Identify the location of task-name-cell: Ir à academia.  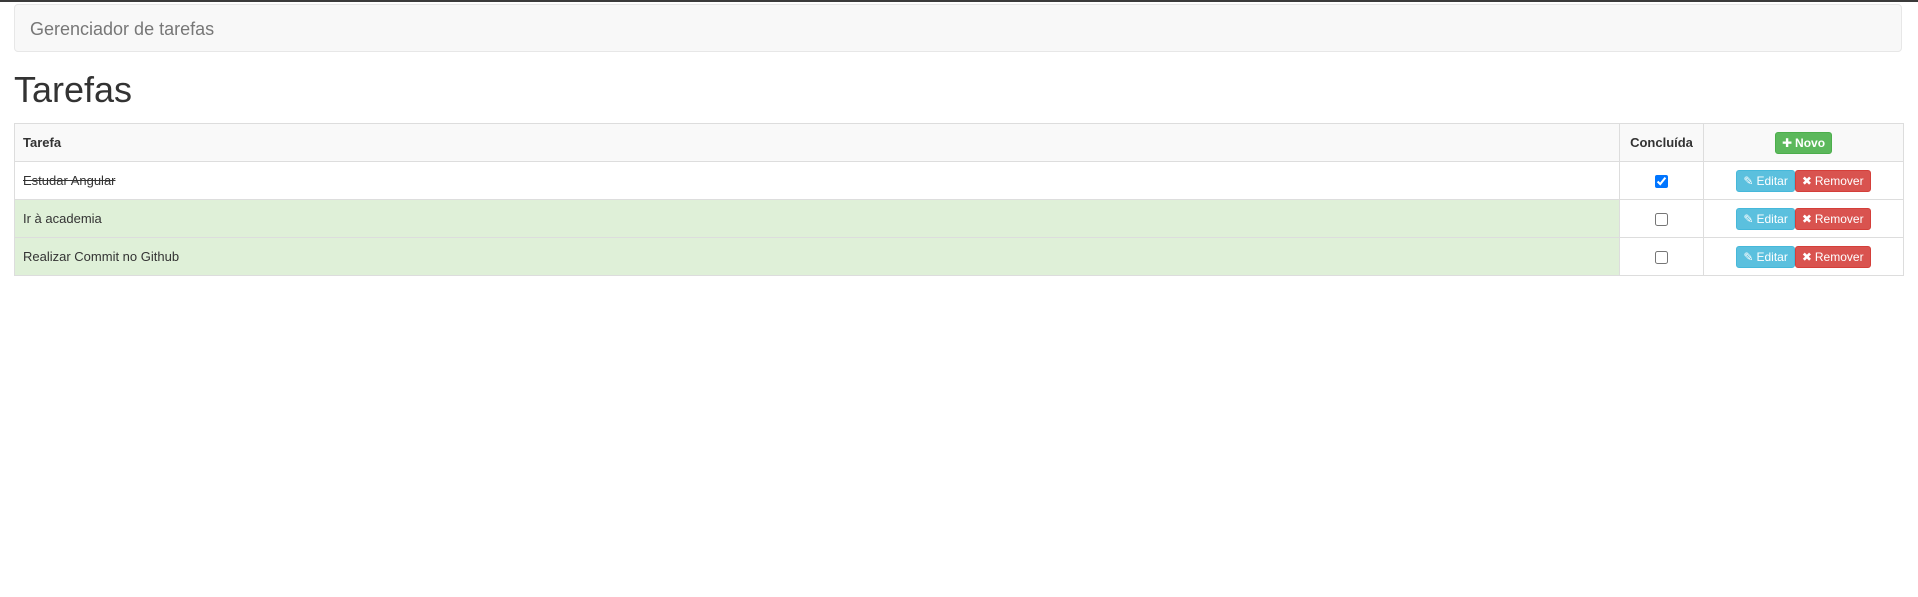
(817, 218).